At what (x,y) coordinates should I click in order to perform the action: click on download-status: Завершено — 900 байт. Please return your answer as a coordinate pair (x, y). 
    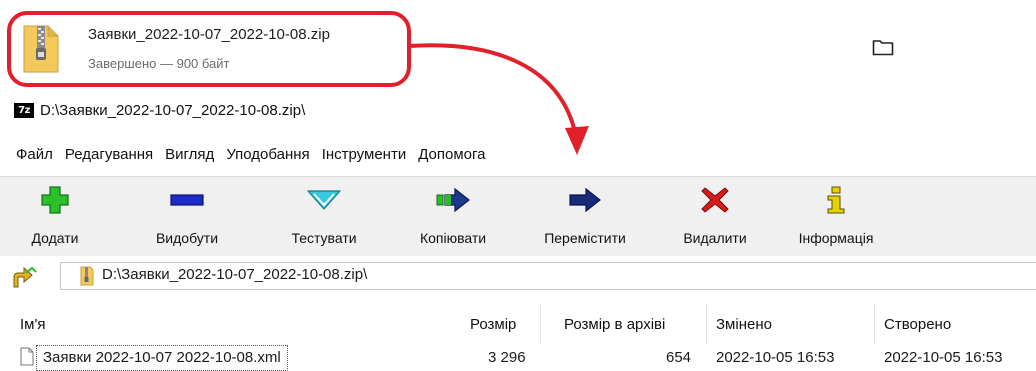
    Looking at the image, I should click on (159, 63).